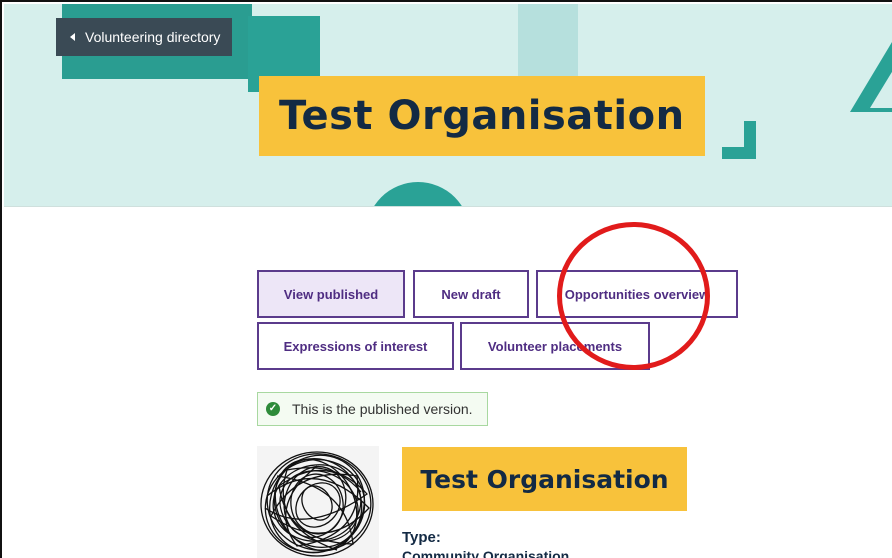  I want to click on back-link: Volunteering directory, so click(144, 37).